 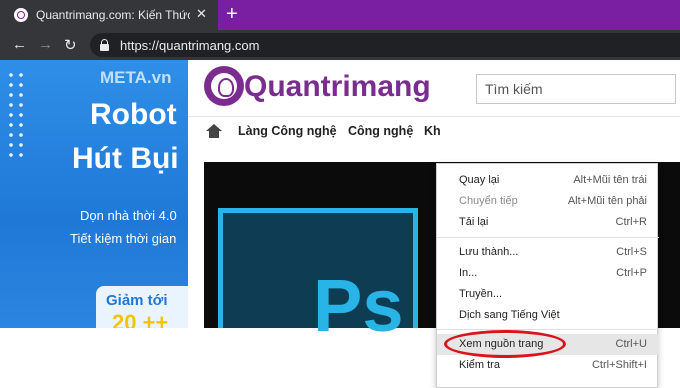 I want to click on menu-item-shortcut: Ctrl+Shift+I, so click(x=619, y=365).